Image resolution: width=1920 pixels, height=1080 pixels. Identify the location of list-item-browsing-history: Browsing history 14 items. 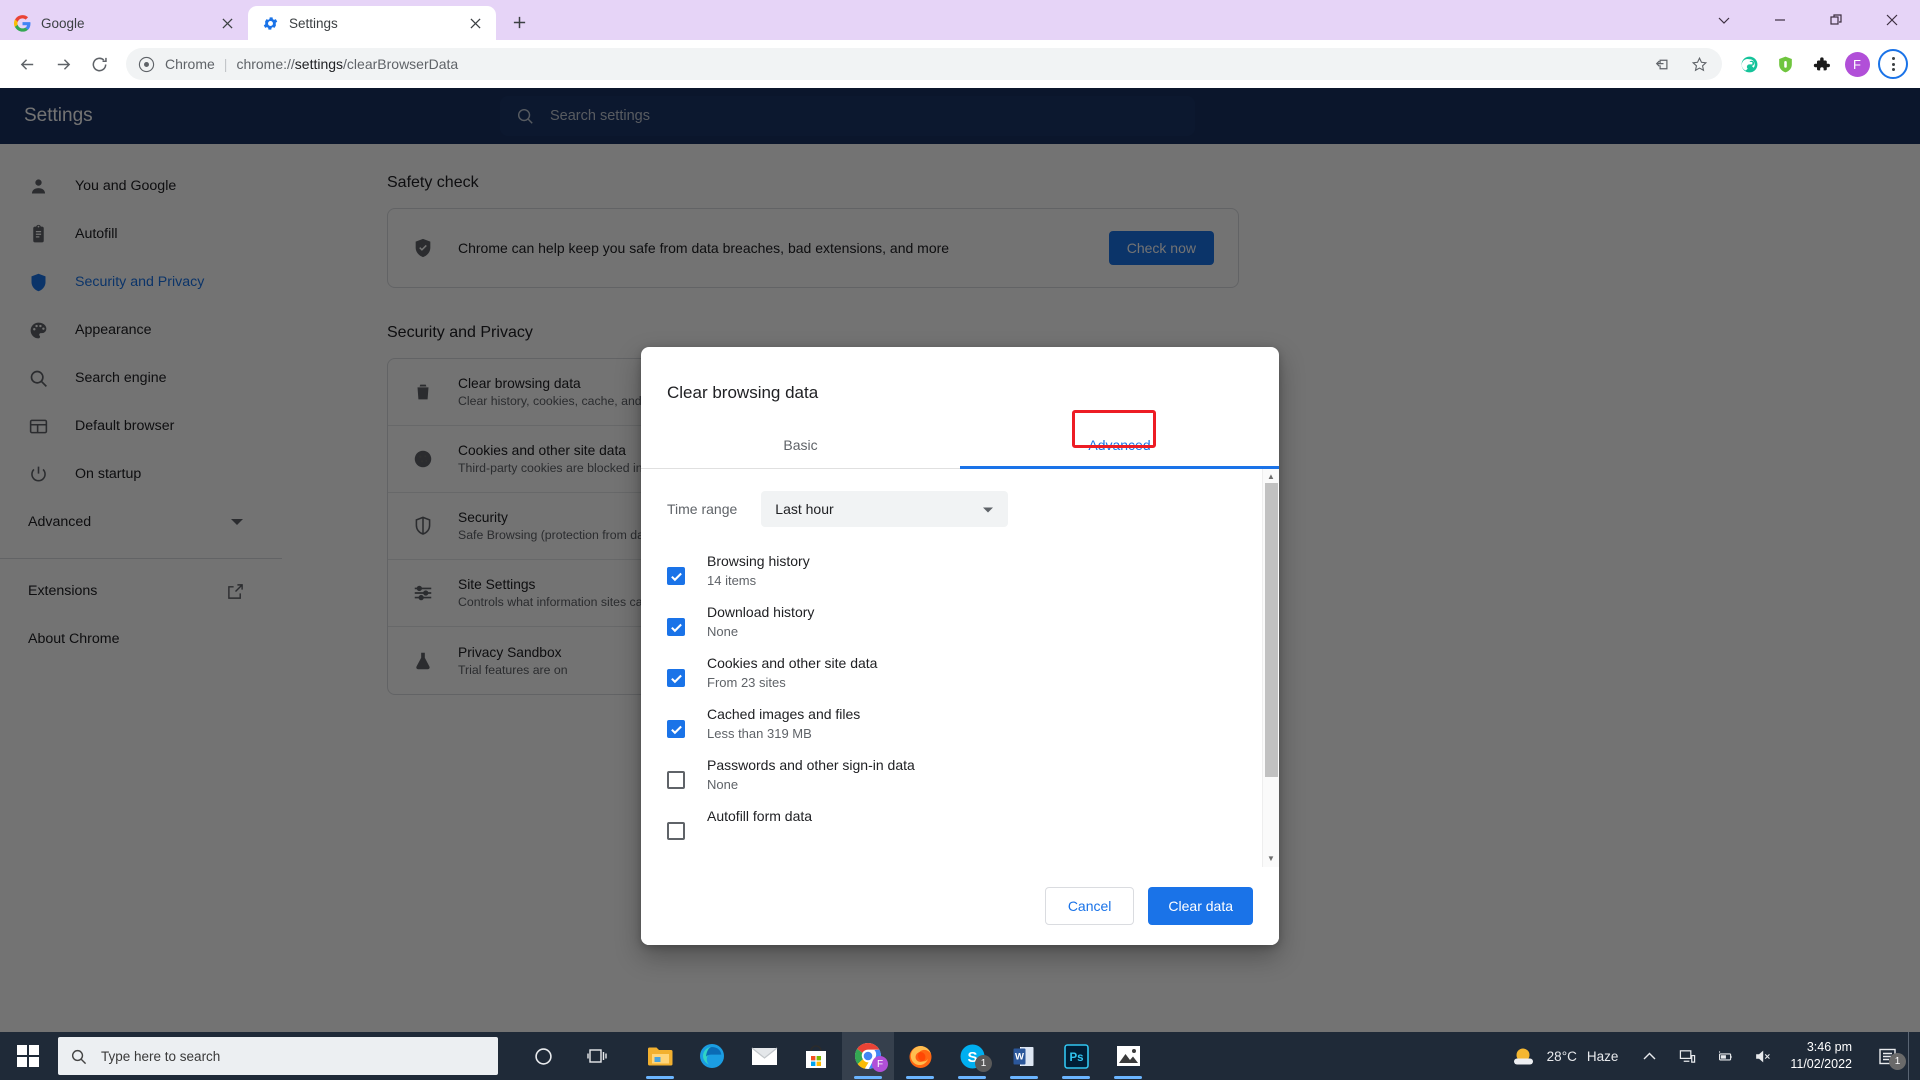
(960, 578).